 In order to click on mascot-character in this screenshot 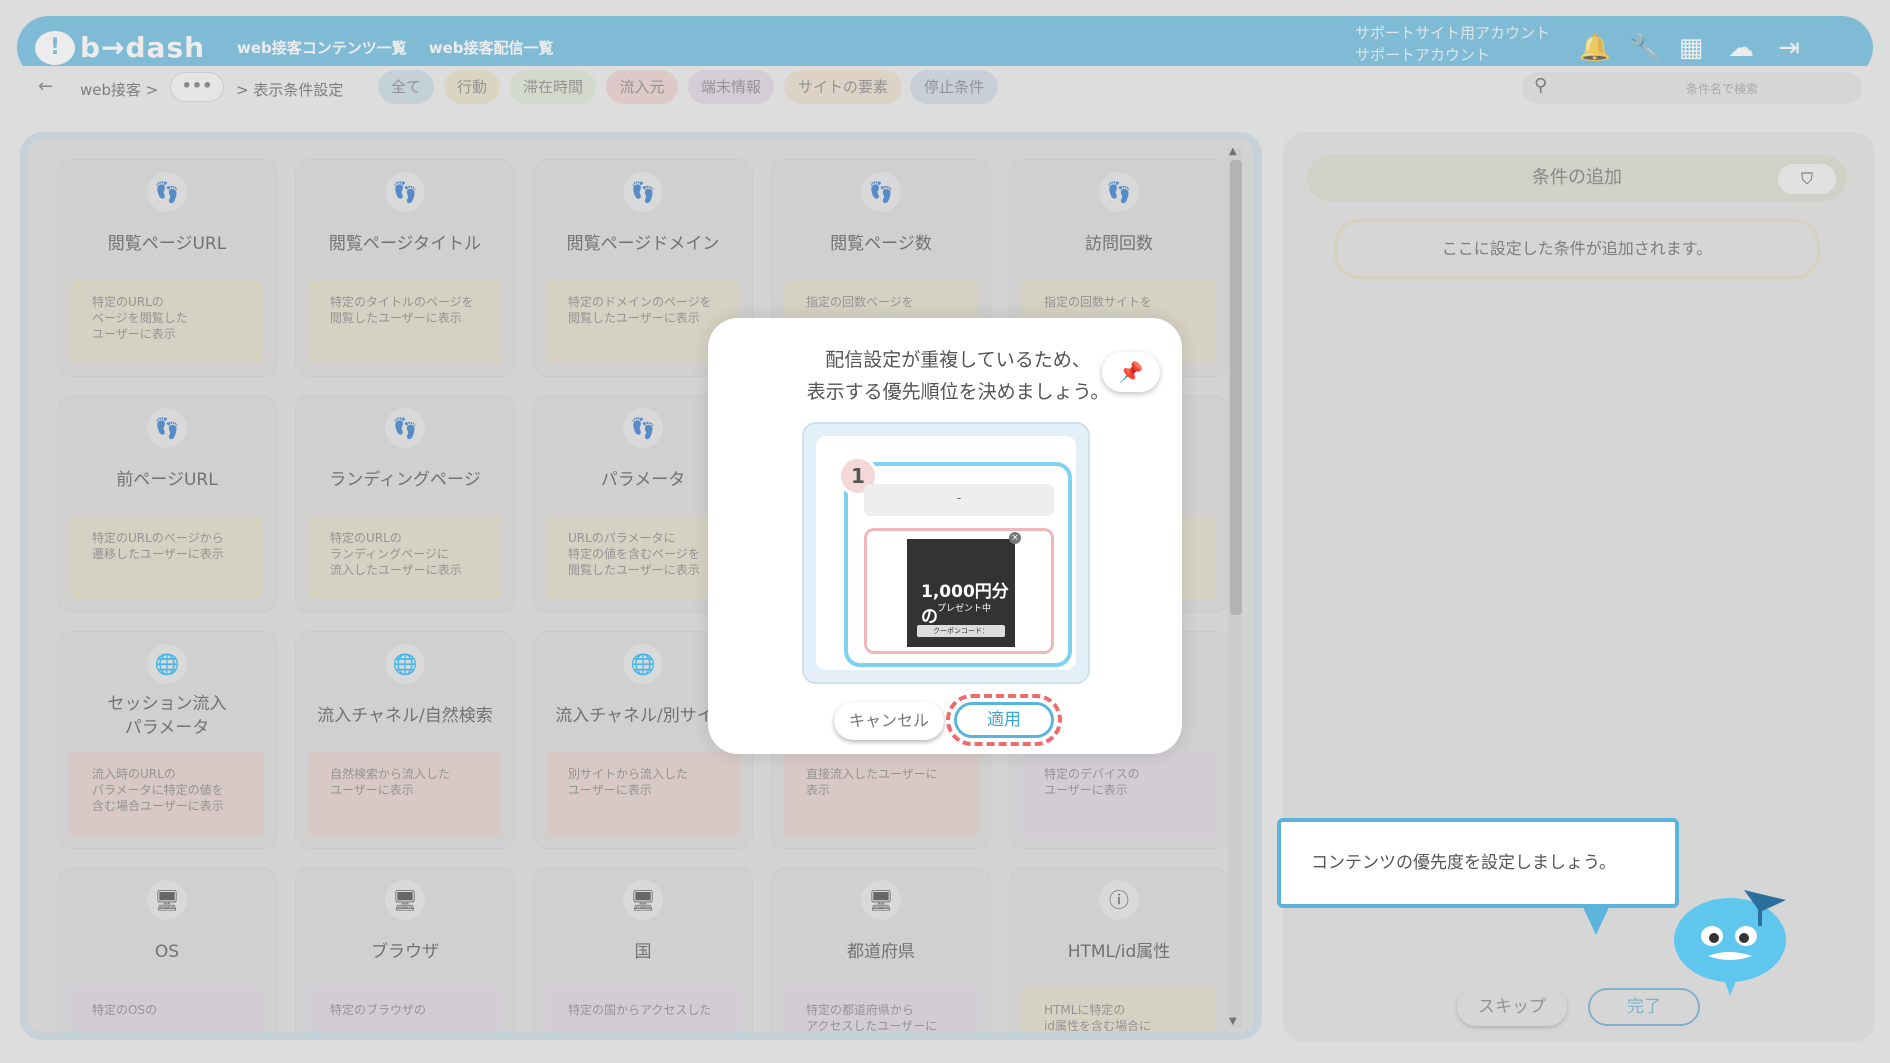, I will do `click(1730, 943)`.